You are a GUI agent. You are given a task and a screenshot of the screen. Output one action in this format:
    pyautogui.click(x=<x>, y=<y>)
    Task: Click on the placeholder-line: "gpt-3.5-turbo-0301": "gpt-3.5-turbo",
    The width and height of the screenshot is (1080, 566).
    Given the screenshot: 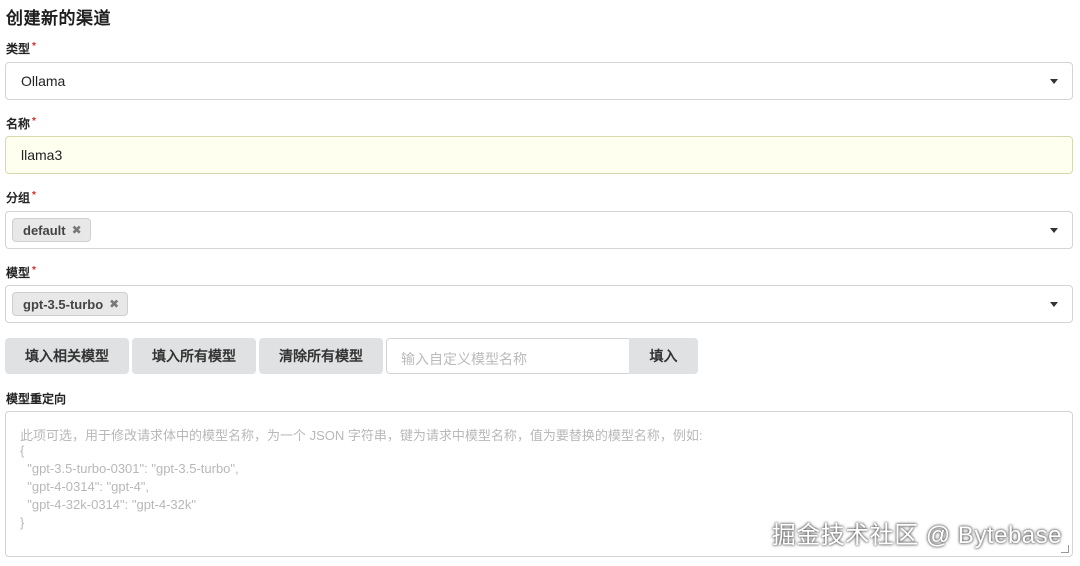 What is the action you would take?
    pyautogui.click(x=129, y=468)
    